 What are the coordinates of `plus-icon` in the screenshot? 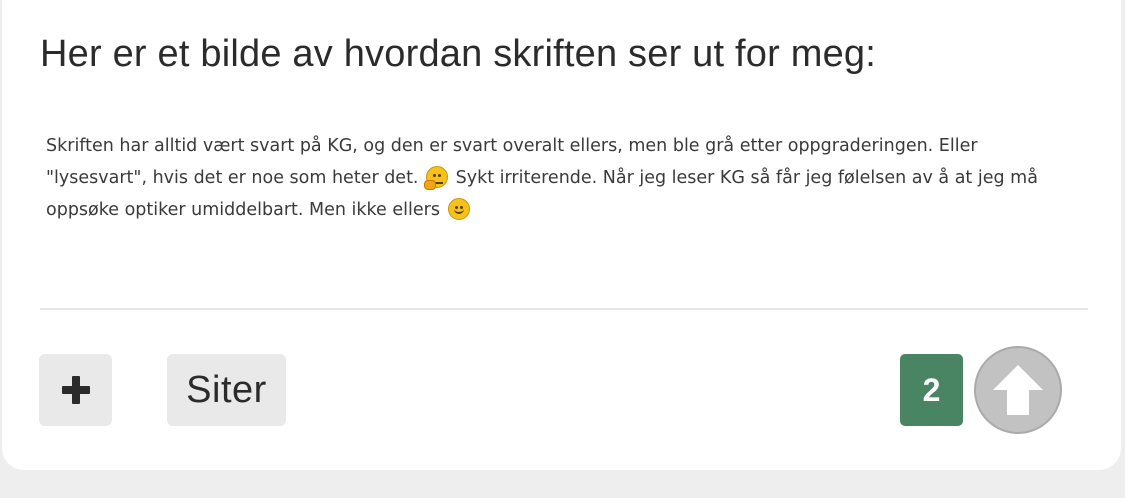 It's located at (75, 390).